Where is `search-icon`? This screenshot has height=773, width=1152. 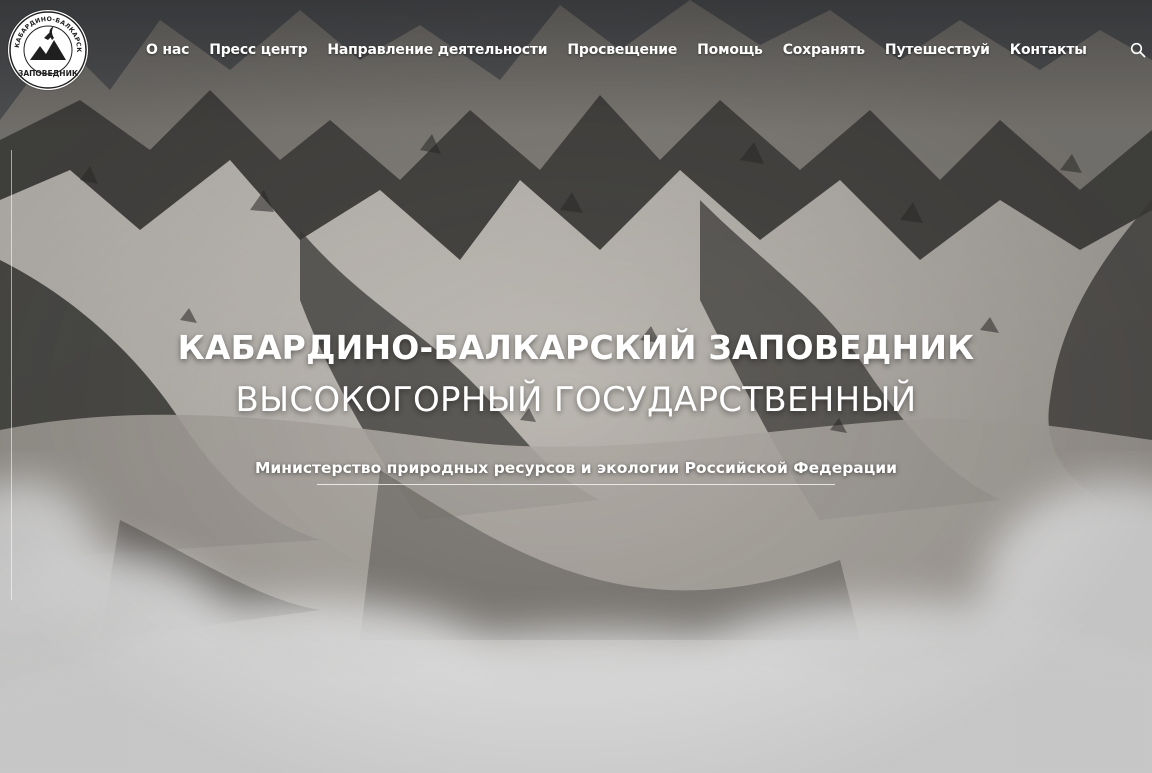
search-icon is located at coordinates (1138, 50).